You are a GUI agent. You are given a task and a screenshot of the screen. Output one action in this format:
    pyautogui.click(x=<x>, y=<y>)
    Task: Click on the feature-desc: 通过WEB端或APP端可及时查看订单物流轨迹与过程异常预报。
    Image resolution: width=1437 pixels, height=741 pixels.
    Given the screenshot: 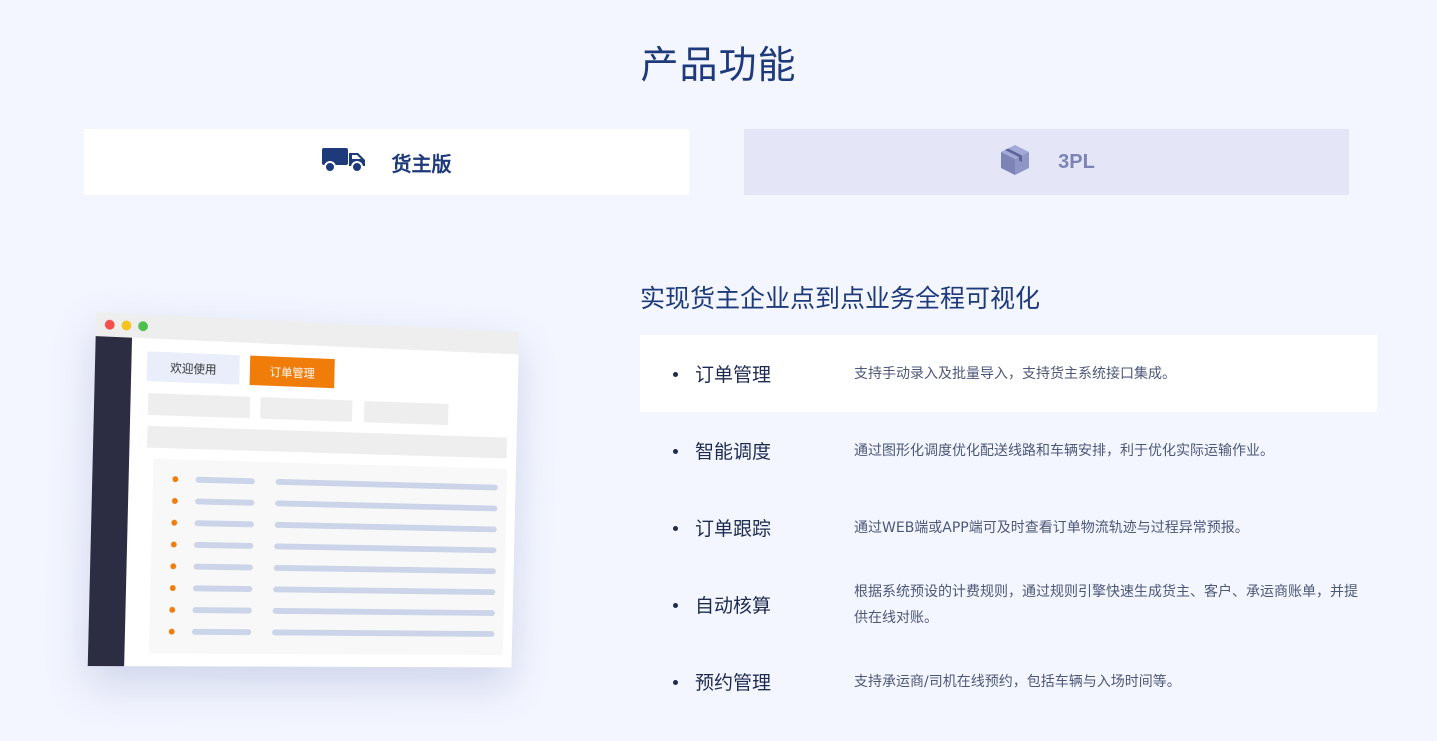 What is the action you would take?
    pyautogui.click(x=1051, y=527)
    